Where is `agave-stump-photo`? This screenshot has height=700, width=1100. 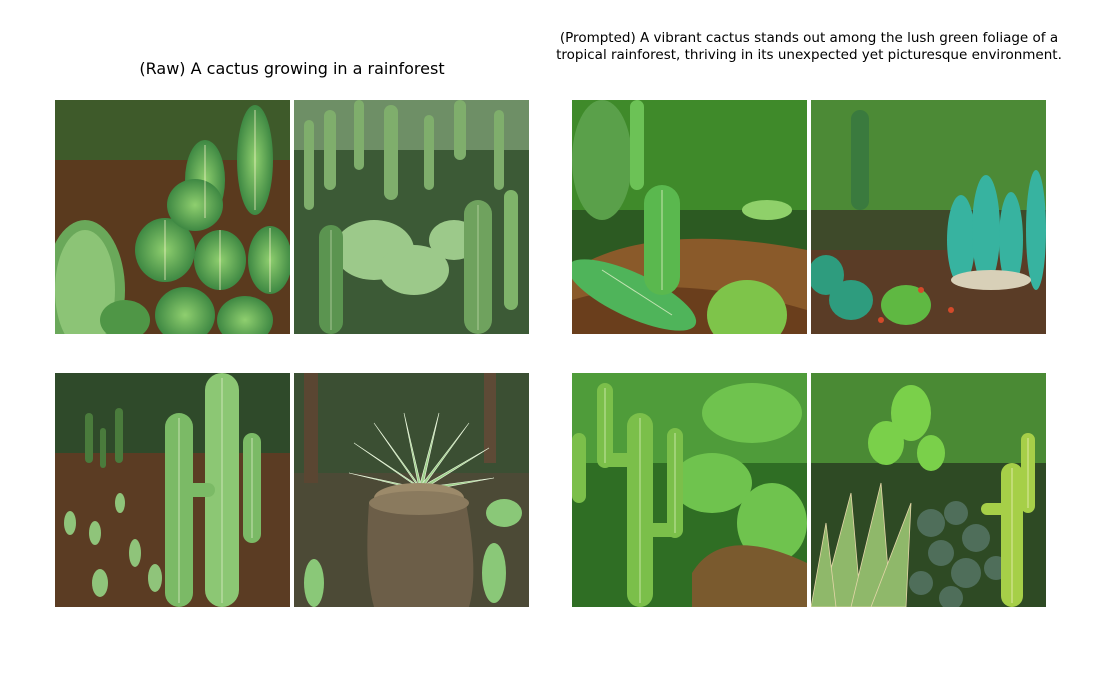
agave-stump-photo is located at coordinates (411, 490).